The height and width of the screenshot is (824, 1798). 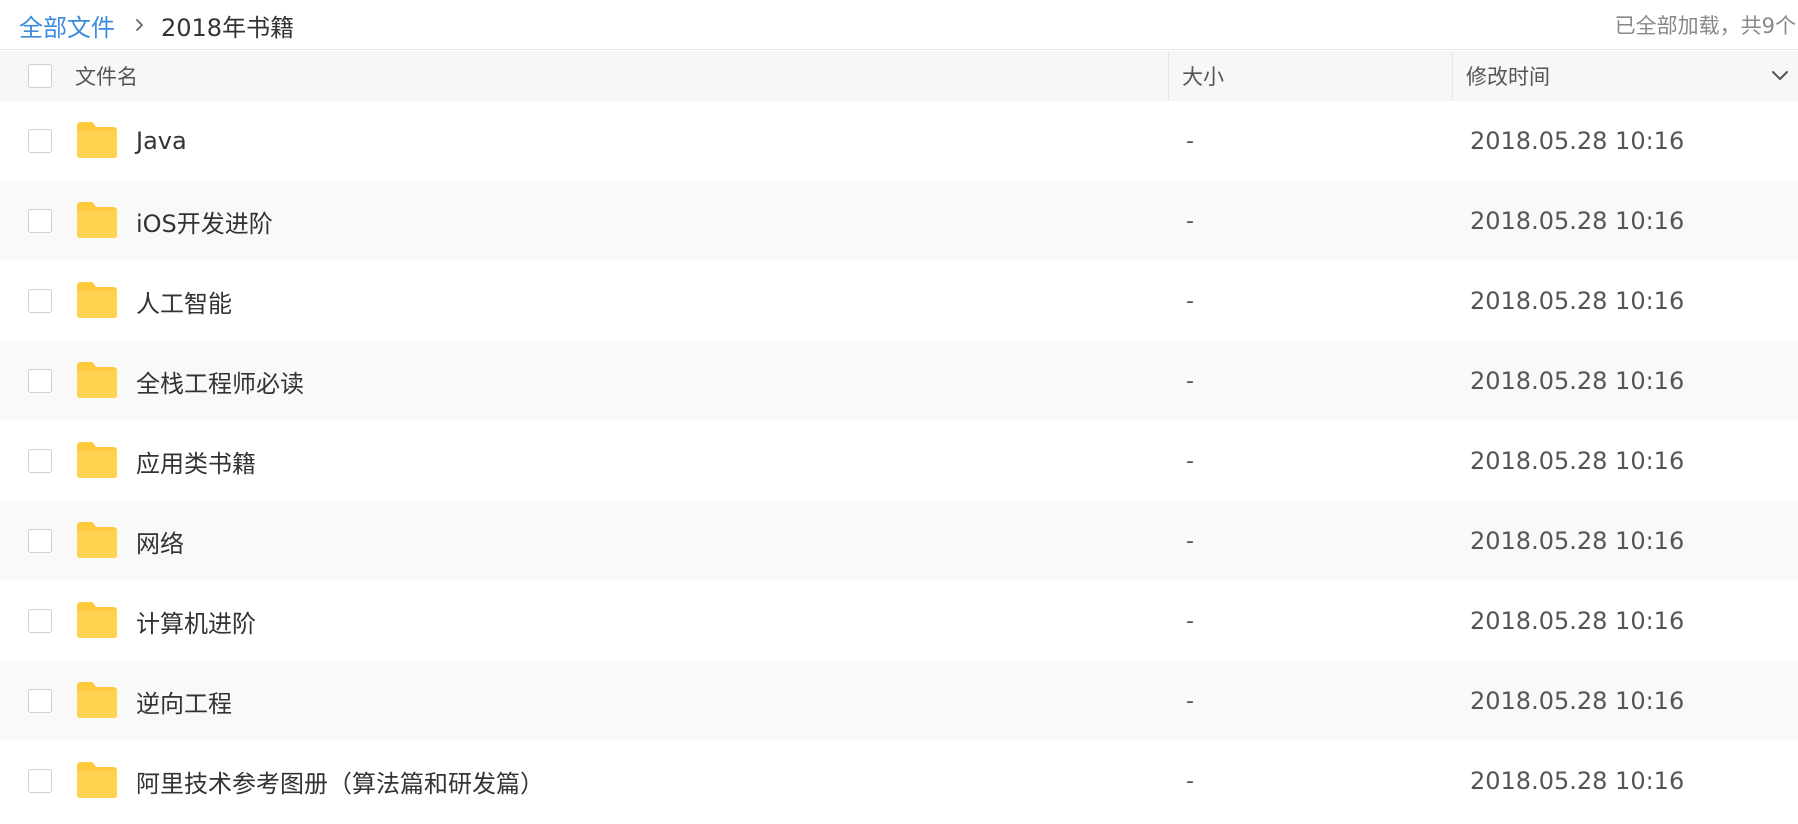 I want to click on file-row: 阿里技术参考图册（算法篇和研发篇） - 2018.05.28 10:16, so click(x=899, y=781).